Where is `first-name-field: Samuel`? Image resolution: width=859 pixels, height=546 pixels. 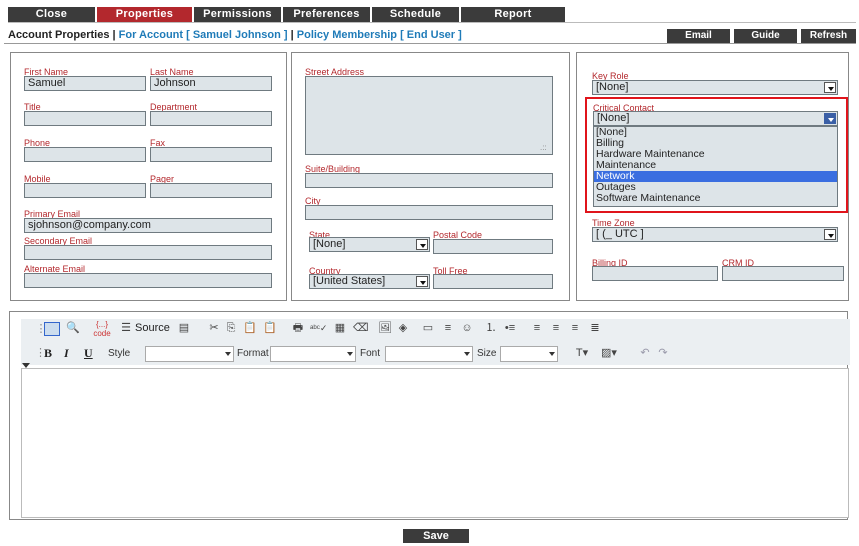 first-name-field: Samuel is located at coordinates (85, 83).